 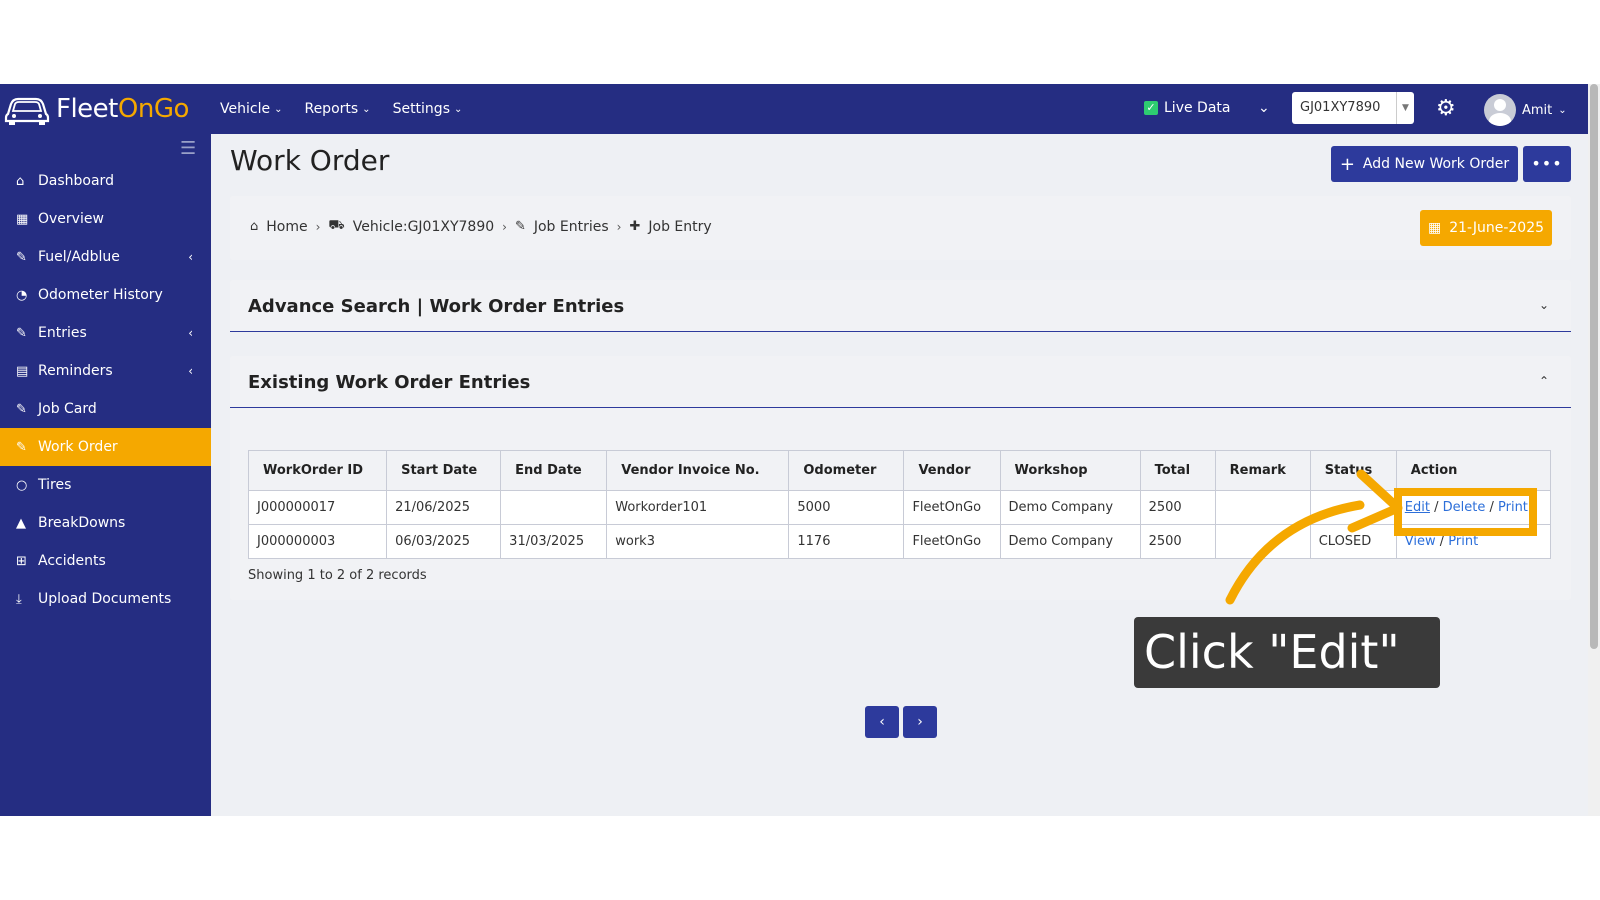 What do you see at coordinates (1594, 366) in the screenshot?
I see `scrollbar-thumb` at bounding box center [1594, 366].